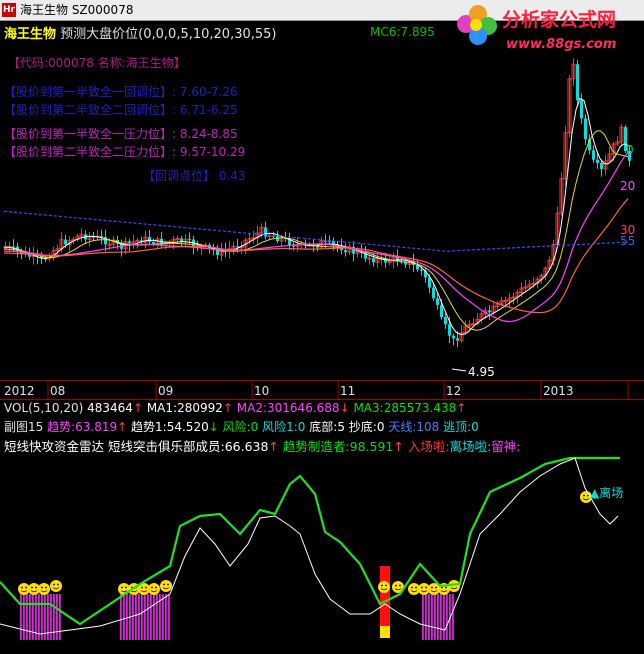 The image size is (644, 654). I want to click on axis-09: 09, so click(165, 391).